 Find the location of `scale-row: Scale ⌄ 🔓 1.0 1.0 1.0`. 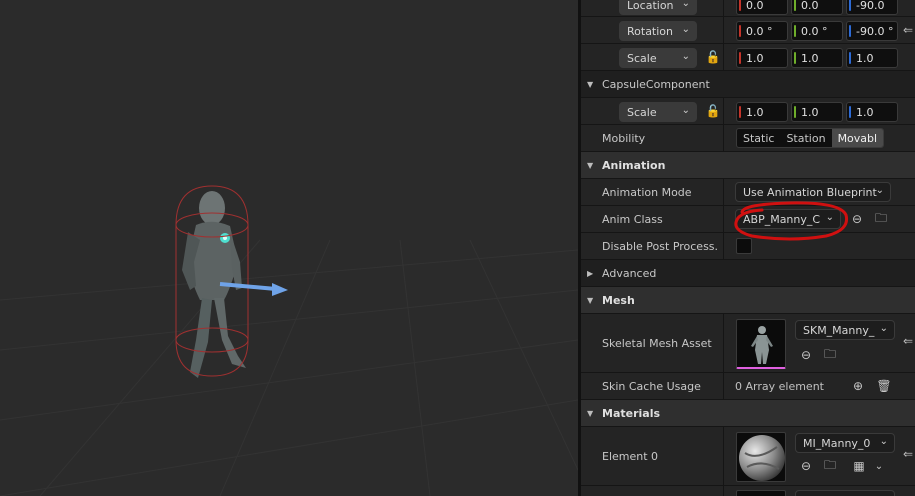

scale-row: Scale ⌄ 🔓 1.0 1.0 1.0 is located at coordinates (748, 57).